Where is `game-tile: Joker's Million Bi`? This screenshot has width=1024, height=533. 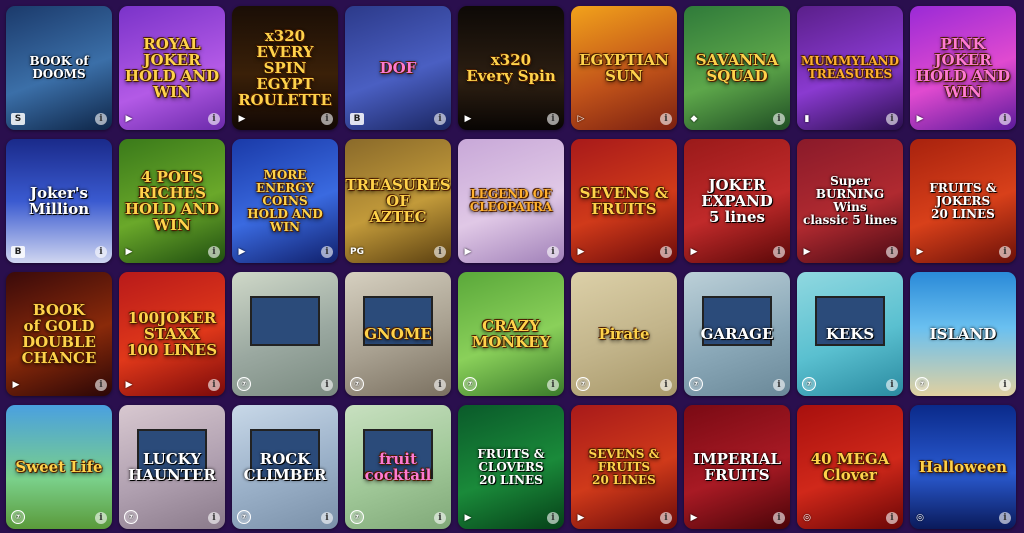 game-tile: Joker's Million Bi is located at coordinates (59, 201).